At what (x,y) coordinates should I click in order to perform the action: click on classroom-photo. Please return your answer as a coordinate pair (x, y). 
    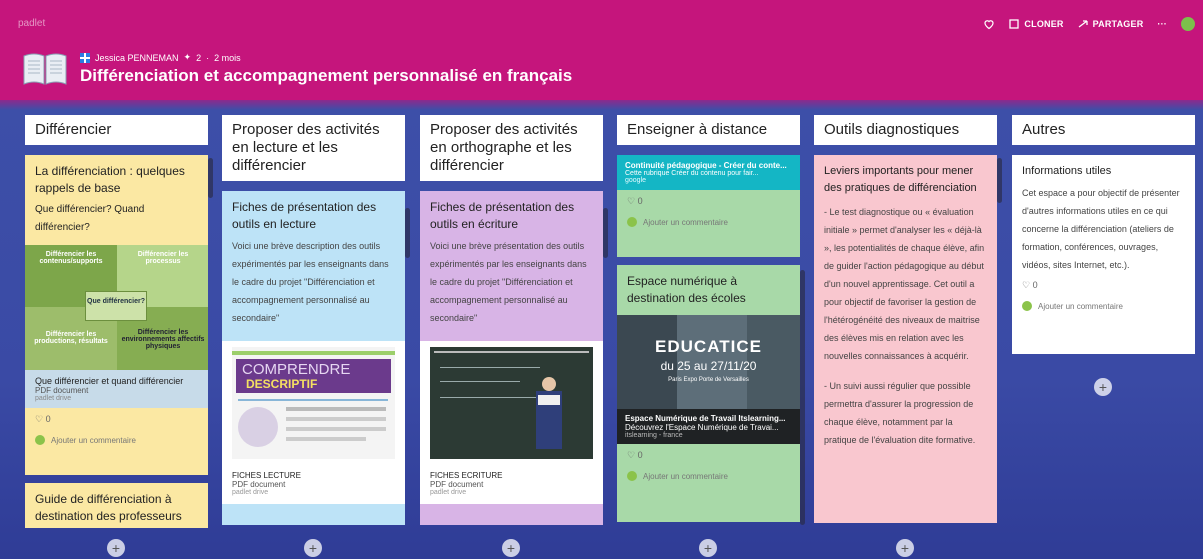
    Looking at the image, I should click on (511, 404).